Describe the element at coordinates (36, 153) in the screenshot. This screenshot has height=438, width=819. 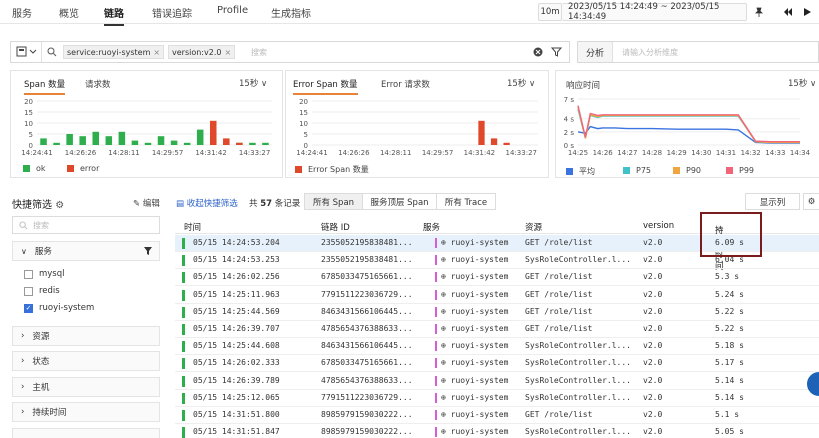
I see `x-tick-label: 14:24:41` at that location.